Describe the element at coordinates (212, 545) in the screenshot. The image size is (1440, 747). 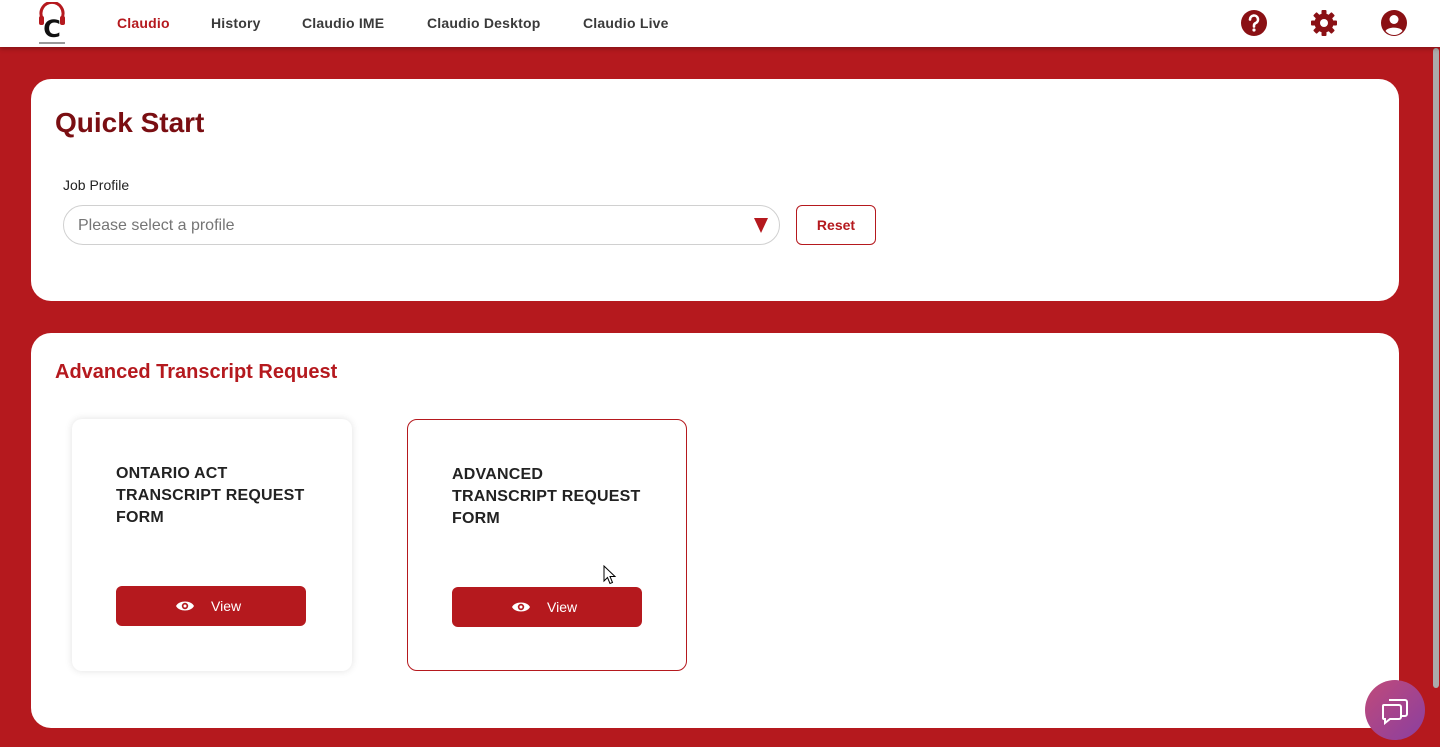
I see `form-card-ontario-act: ONTARIO ACT TRANSCRIPT REQUEST FORM View` at that location.